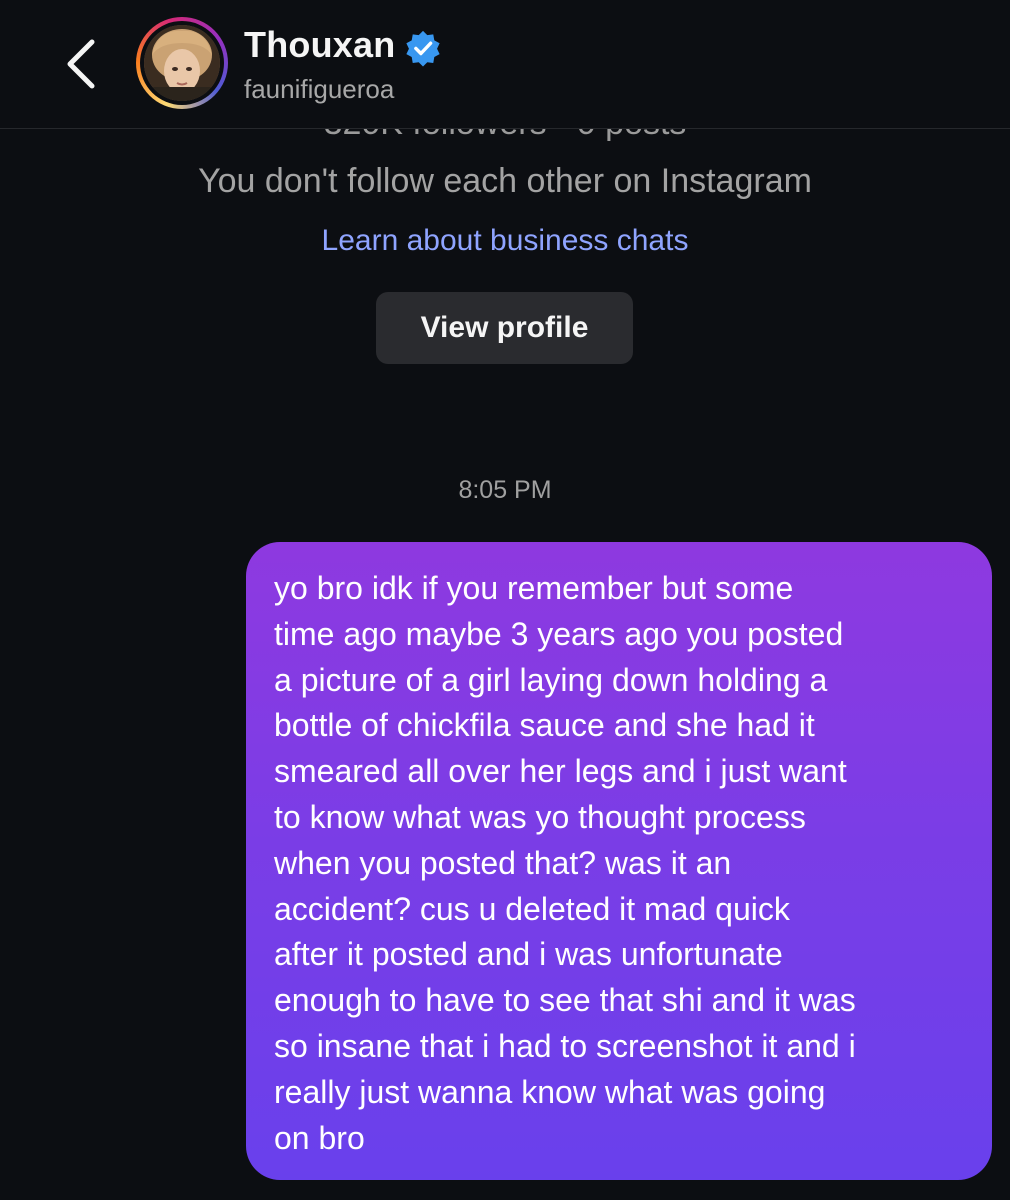 This screenshot has height=1200, width=1010. What do you see at coordinates (505, 241) in the screenshot?
I see `learn-business-chats-link: Learn about business chats` at bounding box center [505, 241].